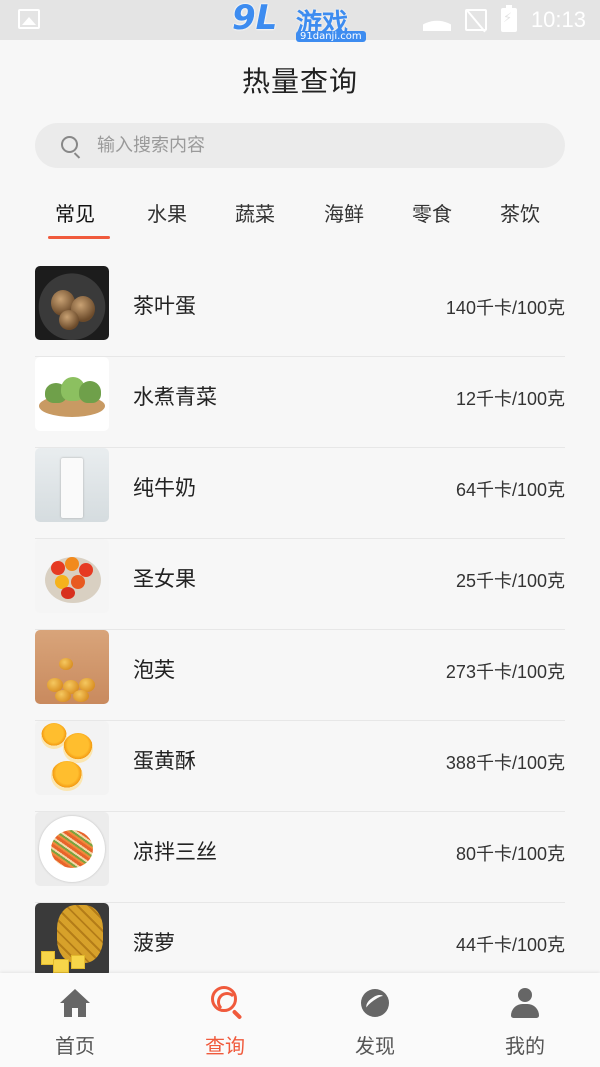  I want to click on food-name: 蛋黄酥, so click(164, 761).